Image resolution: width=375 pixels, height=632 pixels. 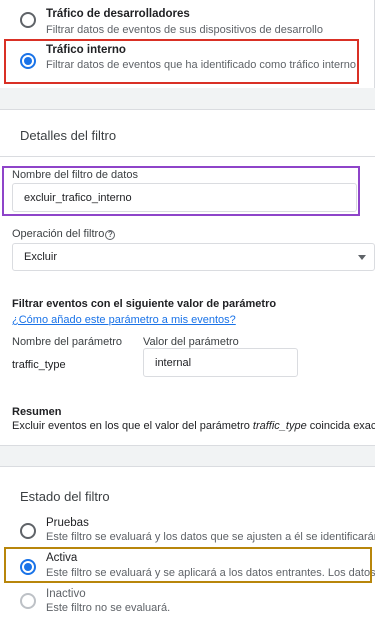 I want to click on state-active-radio, so click(x=28, y=567).